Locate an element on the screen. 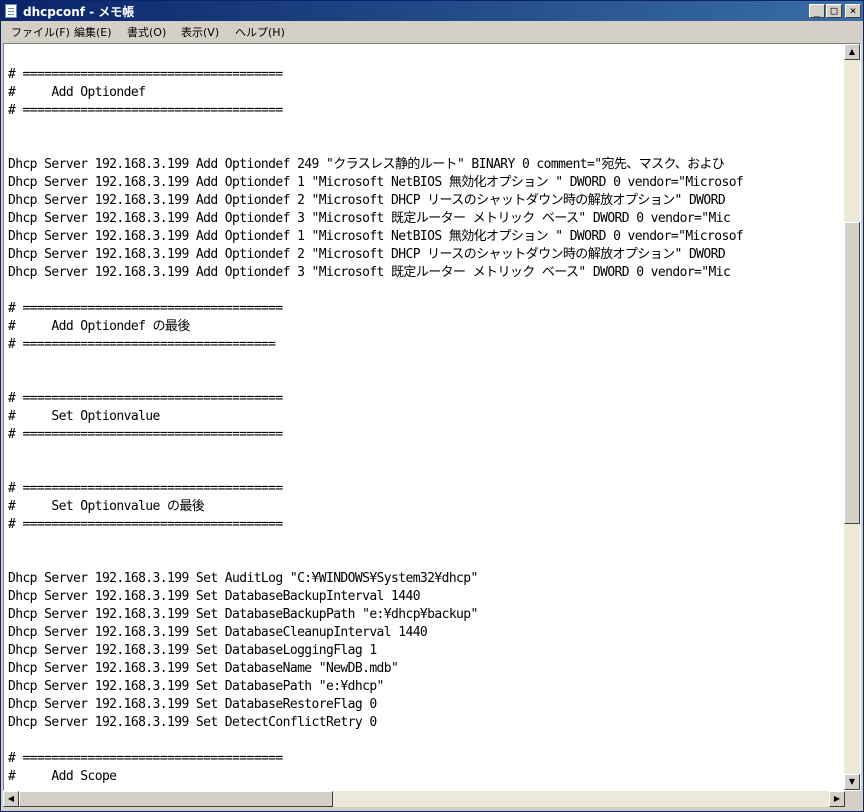 The width and height of the screenshot is (864, 812). close-button: × is located at coordinates (853, 11).